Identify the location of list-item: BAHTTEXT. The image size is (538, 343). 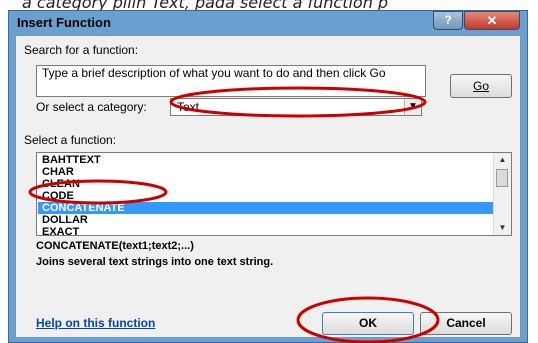
(266, 160).